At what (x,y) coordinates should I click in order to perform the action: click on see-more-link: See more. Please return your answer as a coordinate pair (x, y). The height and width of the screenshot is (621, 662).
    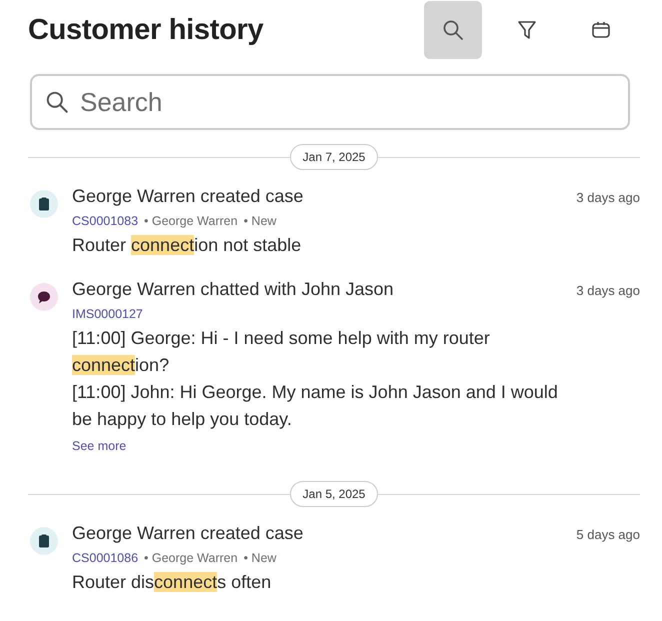
    Looking at the image, I should click on (99, 446).